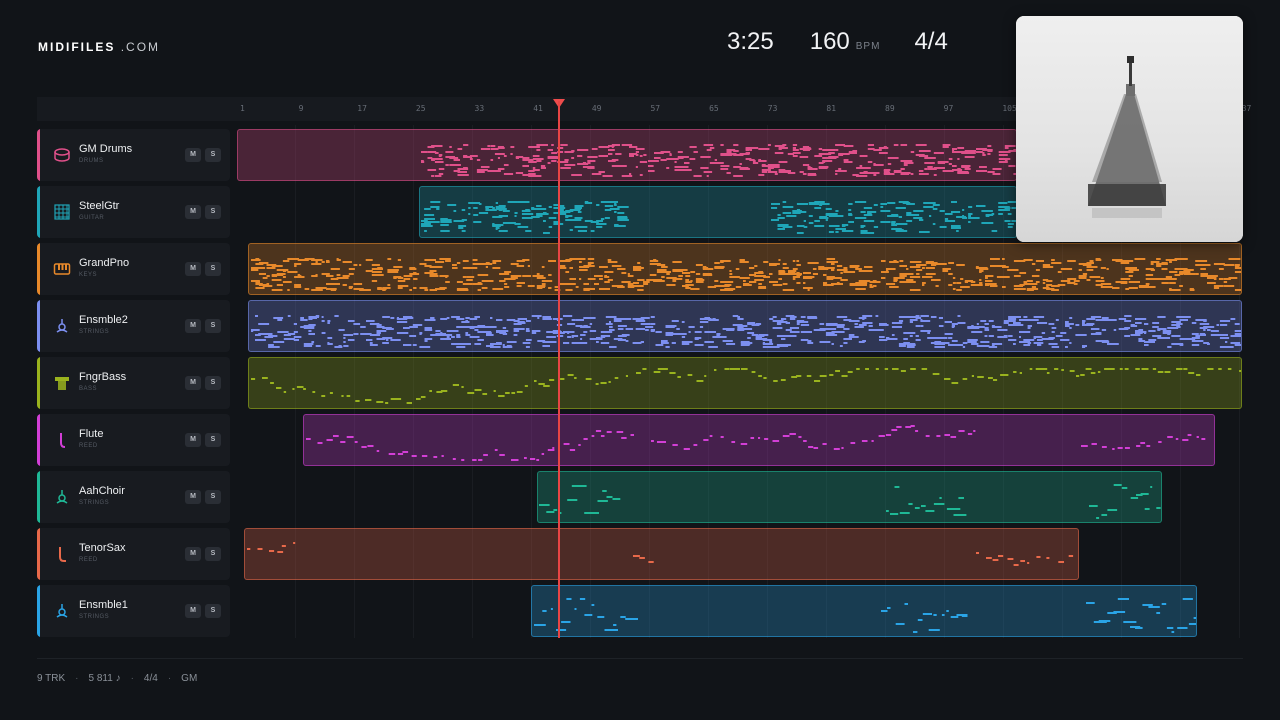  What do you see at coordinates (420, 108) in the screenshot?
I see `ruler-bar-label: 25` at bounding box center [420, 108].